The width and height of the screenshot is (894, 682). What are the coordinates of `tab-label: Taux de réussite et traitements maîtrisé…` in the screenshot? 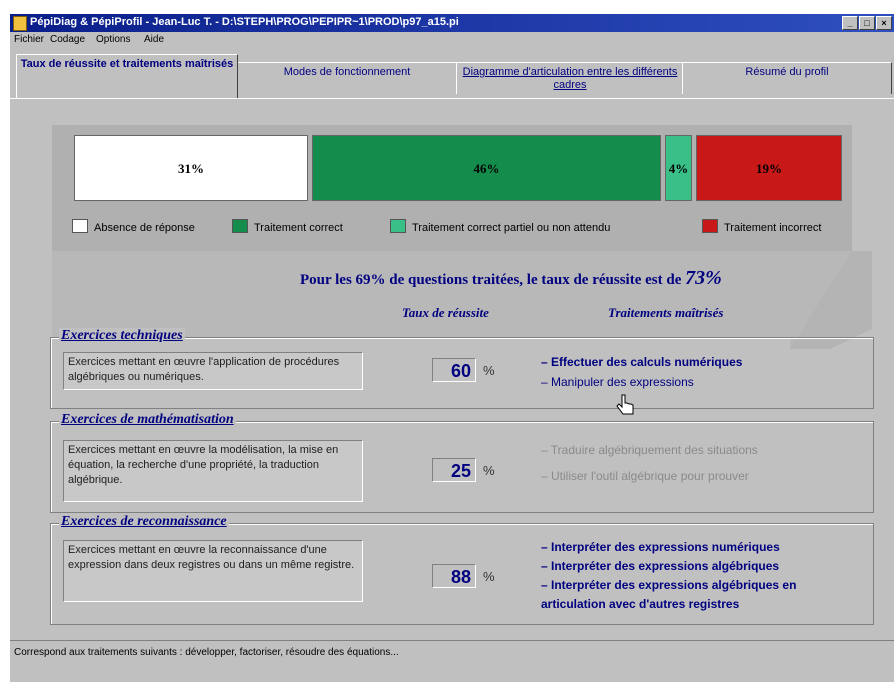 It's located at (127, 64).